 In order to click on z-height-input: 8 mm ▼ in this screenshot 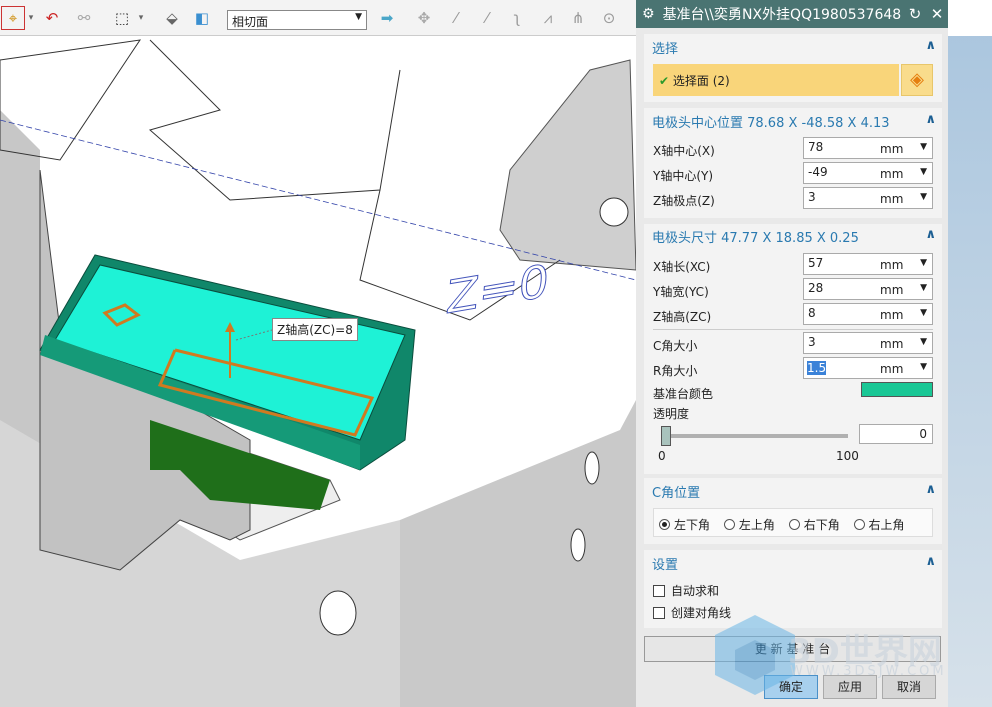, I will do `click(868, 314)`.